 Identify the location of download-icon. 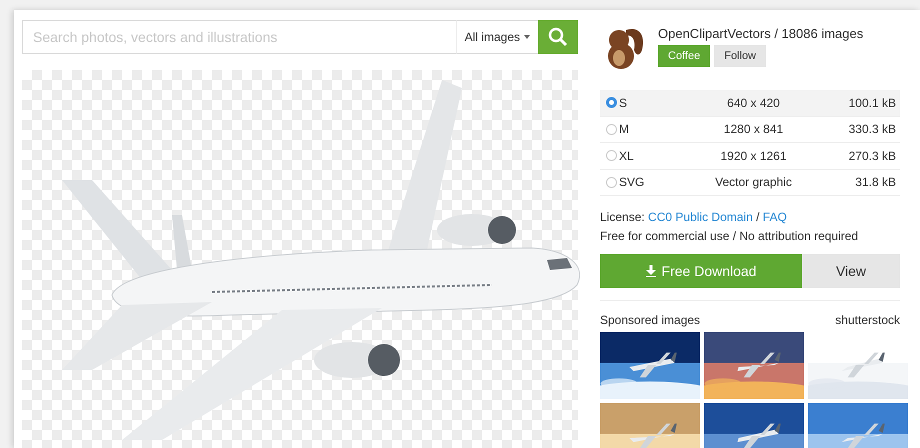
(651, 271).